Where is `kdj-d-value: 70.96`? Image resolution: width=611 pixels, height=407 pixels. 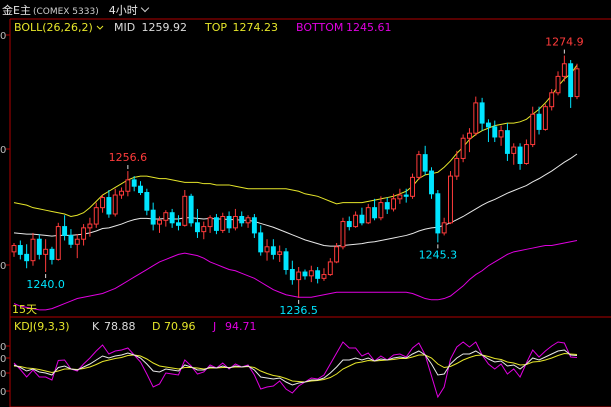
kdj-d-value: 70.96 is located at coordinates (180, 326).